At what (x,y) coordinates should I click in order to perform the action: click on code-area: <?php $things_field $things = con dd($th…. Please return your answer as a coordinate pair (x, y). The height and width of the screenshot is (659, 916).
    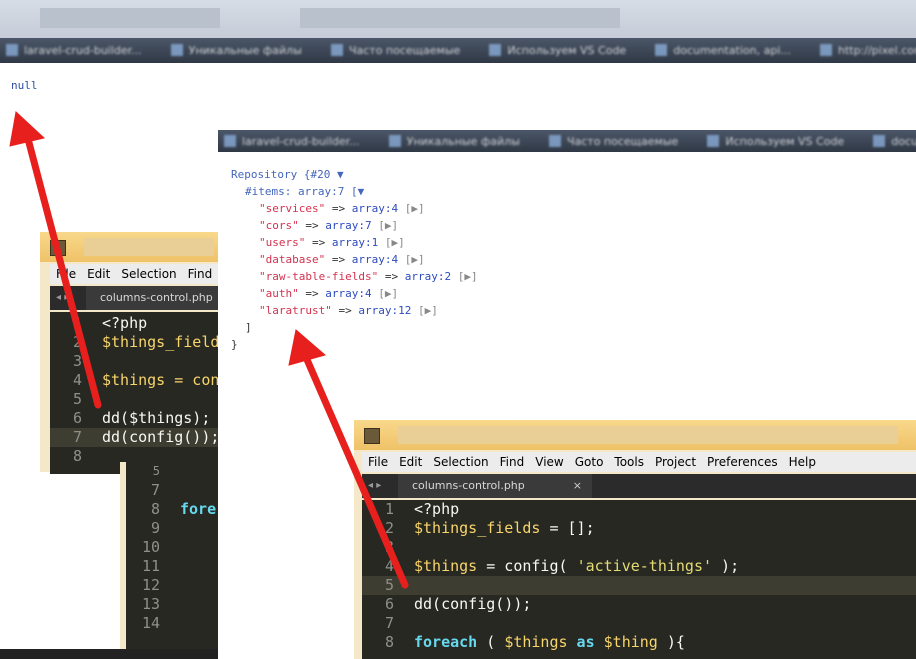
    Looking at the image, I should click on (160, 393).